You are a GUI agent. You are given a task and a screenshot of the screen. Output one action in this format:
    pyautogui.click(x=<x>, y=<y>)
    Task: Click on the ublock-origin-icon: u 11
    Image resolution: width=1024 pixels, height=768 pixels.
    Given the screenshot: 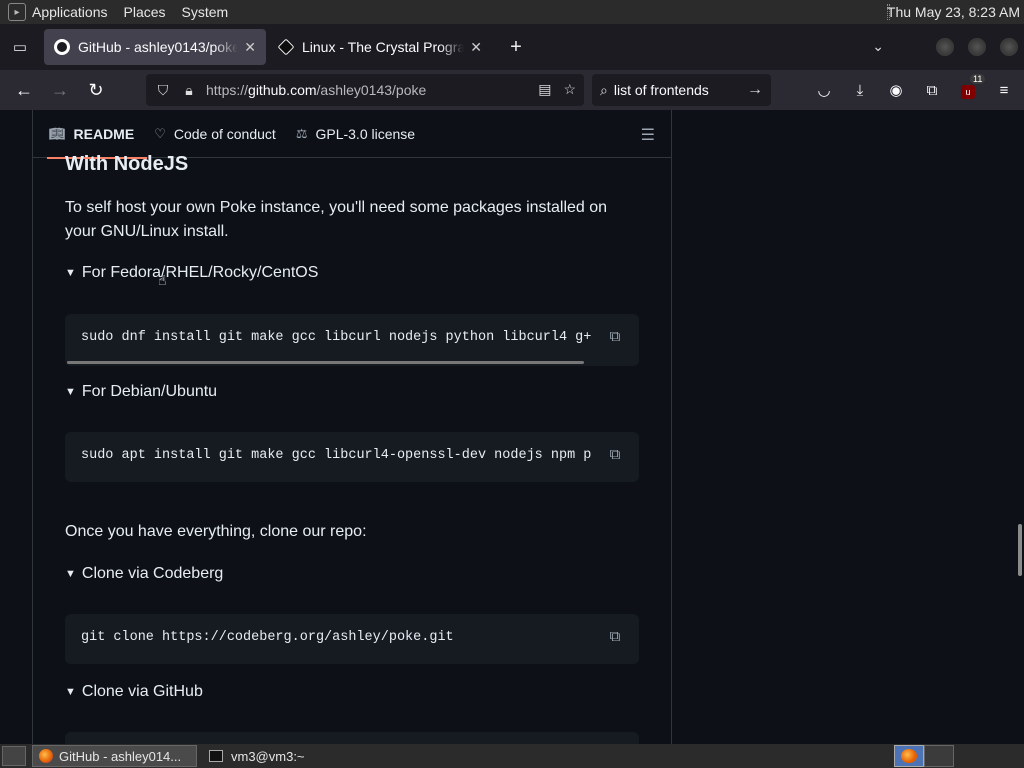 What is the action you would take?
    pyautogui.click(x=968, y=86)
    